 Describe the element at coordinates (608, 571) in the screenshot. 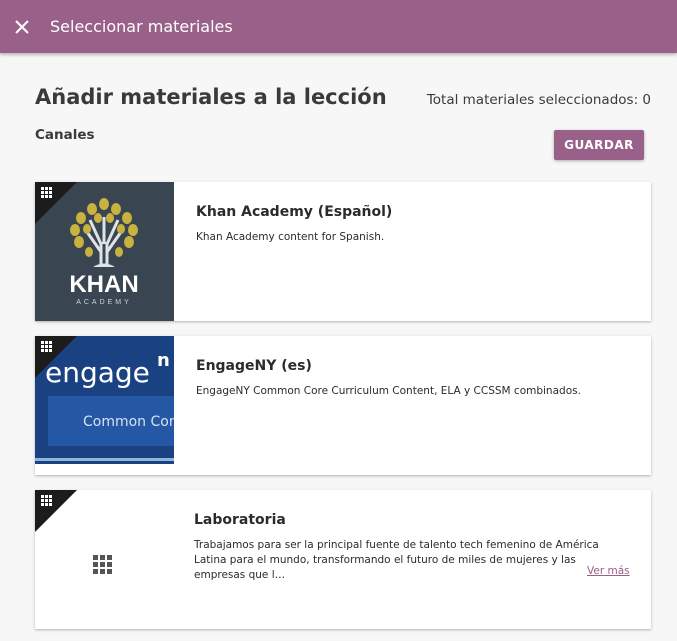

I see `see-more-link: Ver más` at that location.